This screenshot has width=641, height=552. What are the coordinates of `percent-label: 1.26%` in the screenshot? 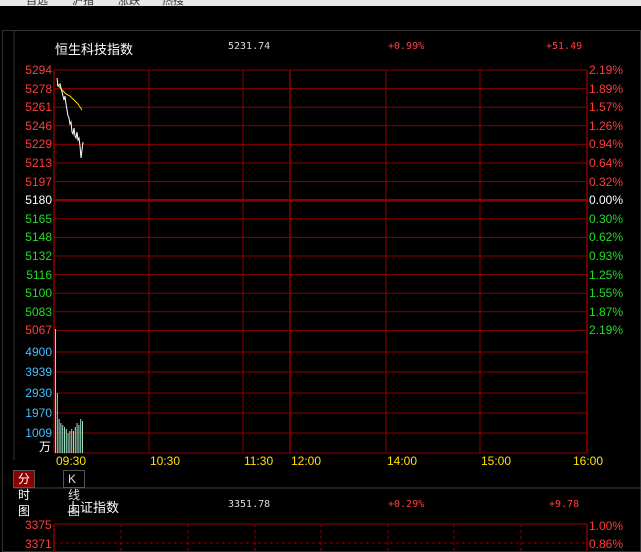 It's located at (606, 125).